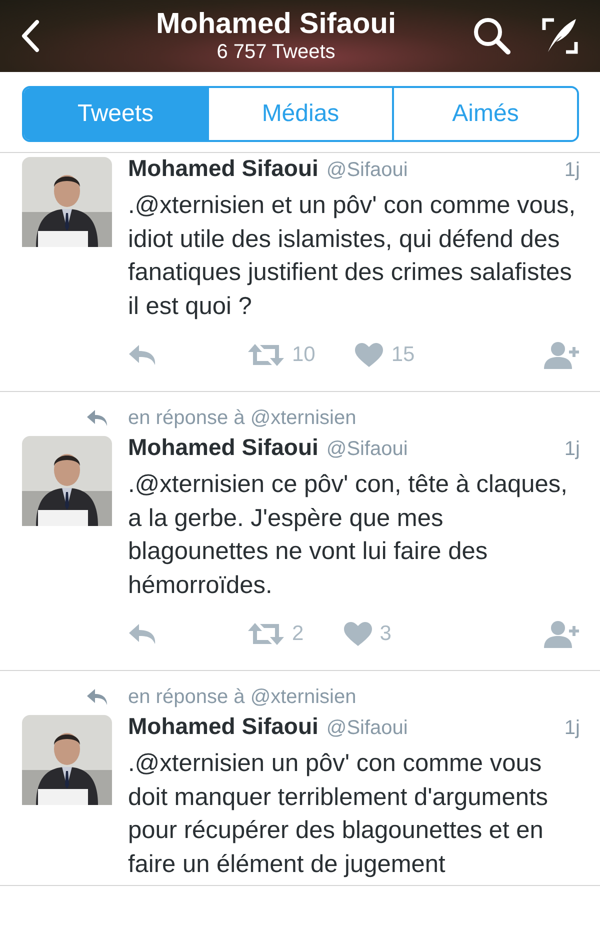 This screenshot has width=600, height=927. I want to click on tab: Tweets, so click(115, 114).